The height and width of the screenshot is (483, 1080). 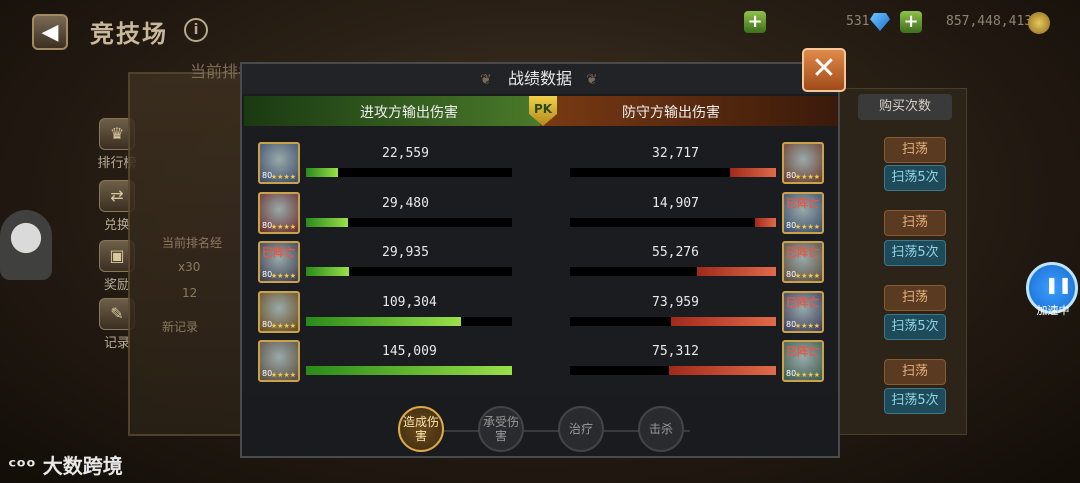 What do you see at coordinates (858, 21) in the screenshot?
I see `gem-count: 531` at bounding box center [858, 21].